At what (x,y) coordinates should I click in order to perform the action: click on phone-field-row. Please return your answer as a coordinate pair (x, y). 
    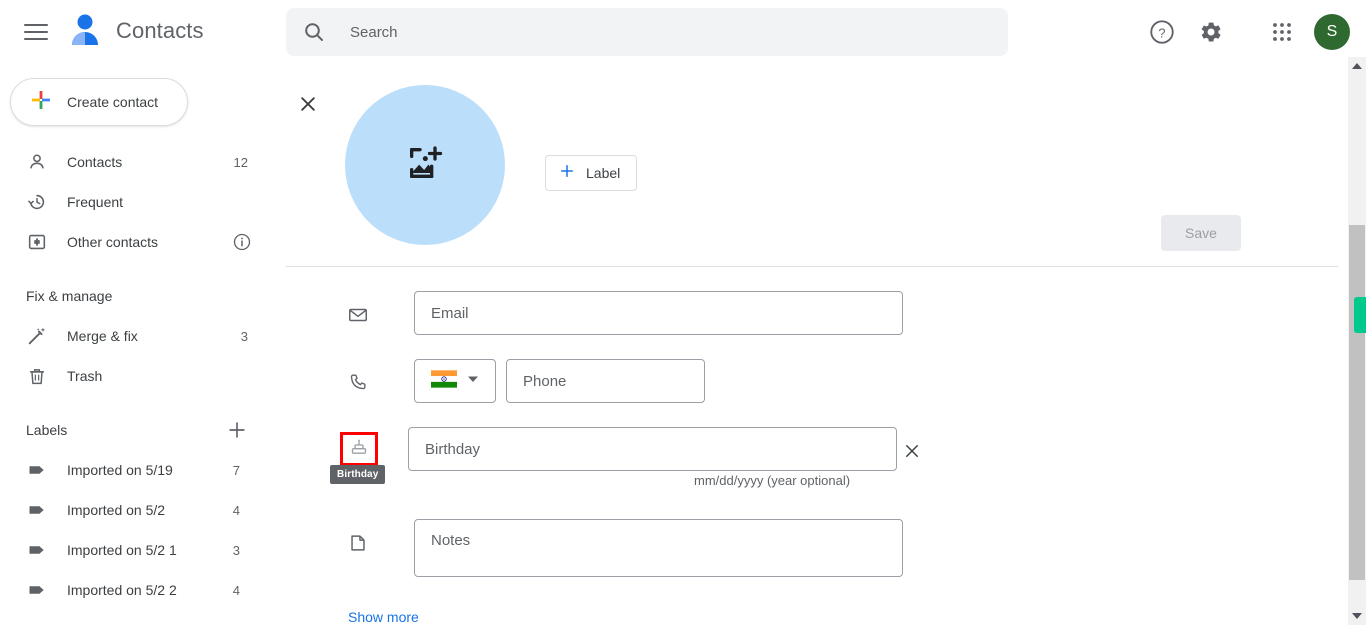
    Looking at the image, I should click on (492, 381).